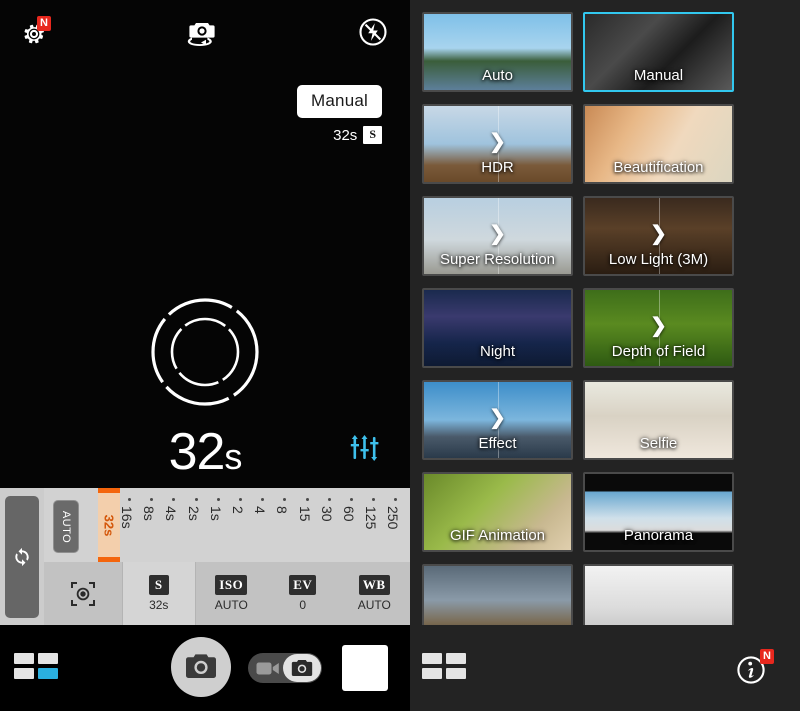  I want to click on dial-auto-button: AUTO, so click(66, 526).